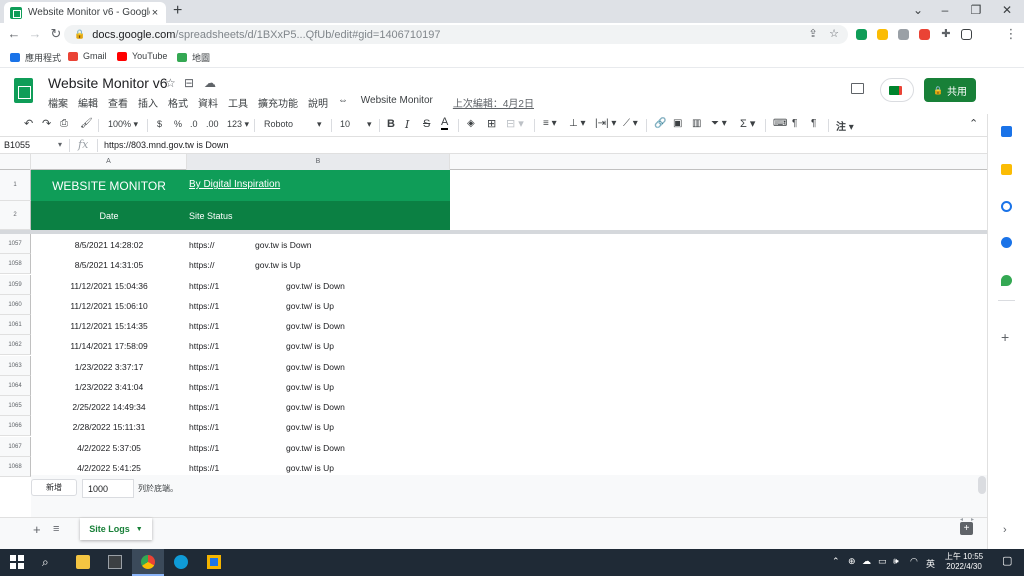 This screenshot has width=1024, height=576. Describe the element at coordinates (109, 186) in the screenshot. I see `banner-title: WEBSITE MONITOR` at that location.